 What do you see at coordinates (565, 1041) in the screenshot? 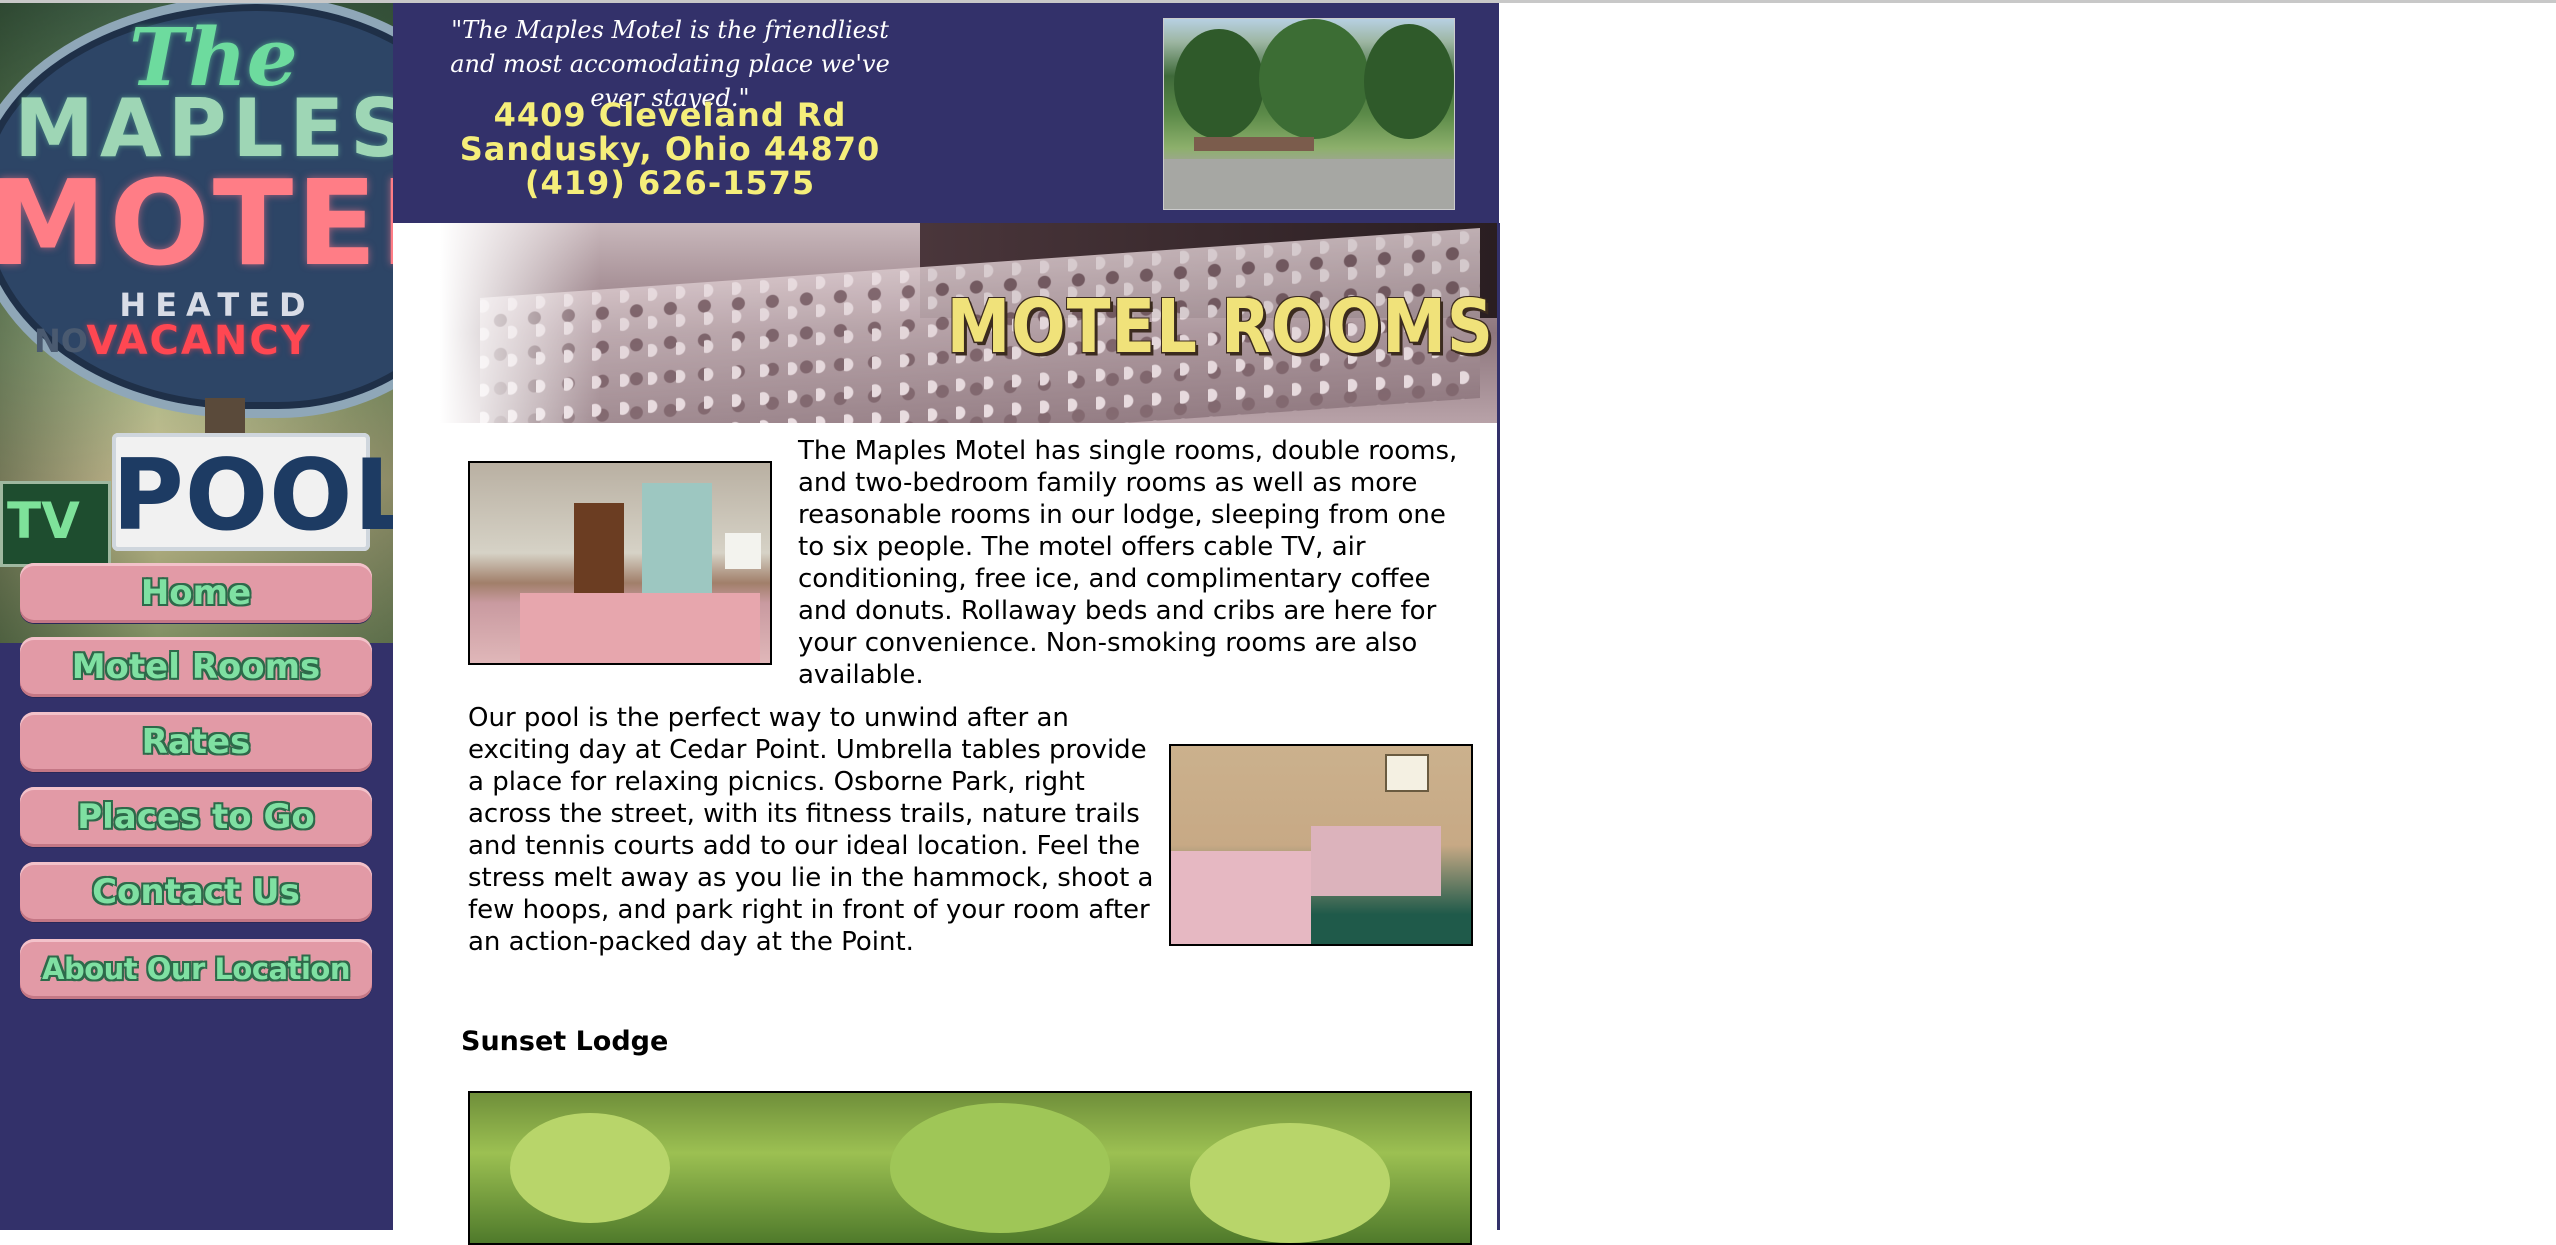
I see `section-heading: Sunset Lodge` at bounding box center [565, 1041].